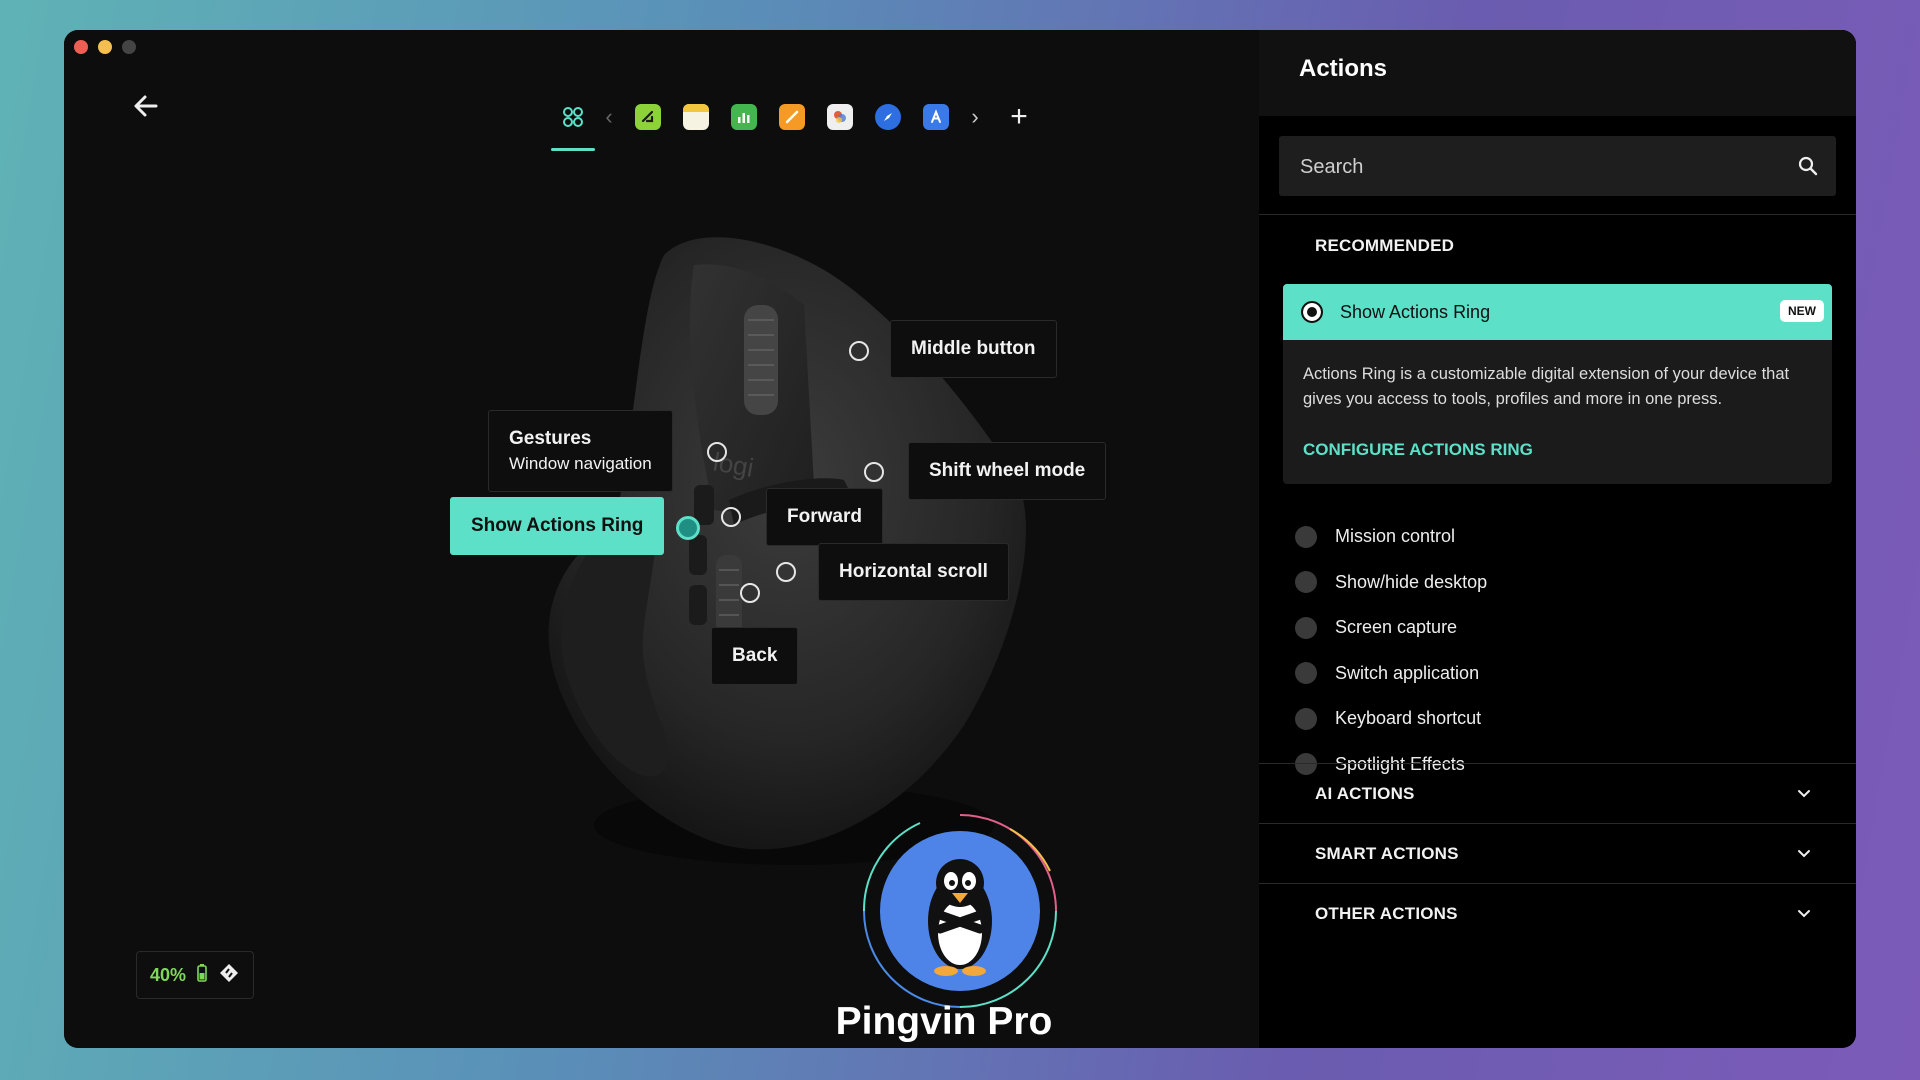  I want to click on window-controls, so click(105, 47).